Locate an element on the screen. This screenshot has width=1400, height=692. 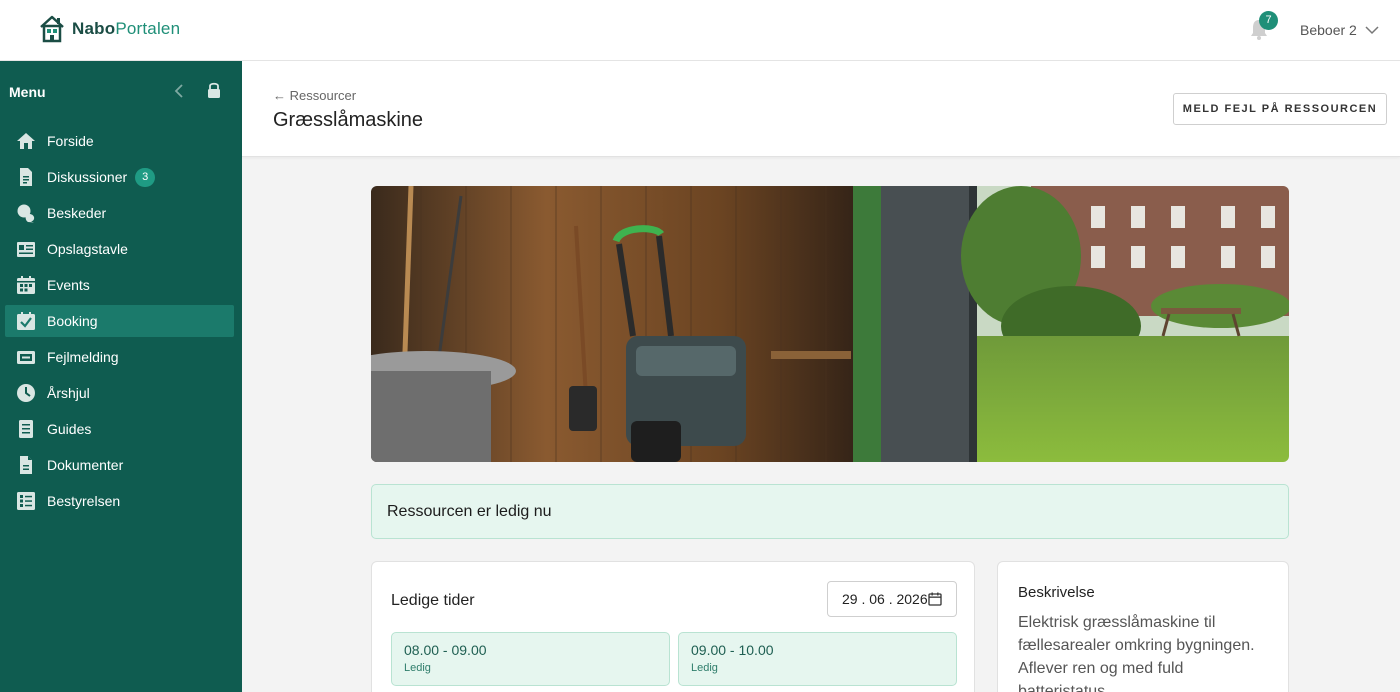
sidebar-item-label: Fejlmelding is located at coordinates (83, 357).